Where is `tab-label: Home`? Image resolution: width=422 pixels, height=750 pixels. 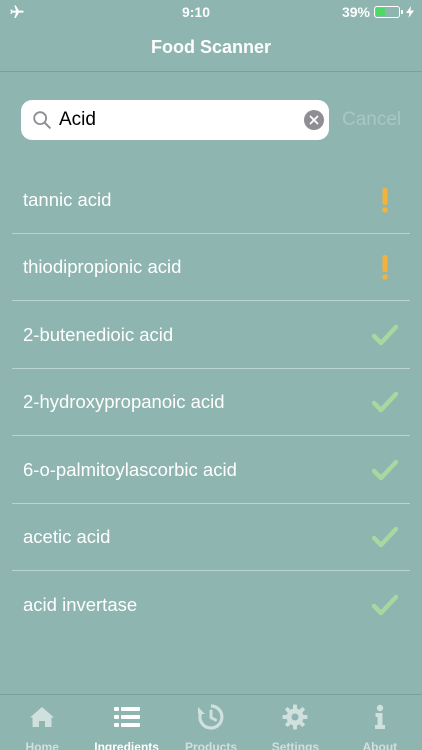
tab-label: Home is located at coordinates (42, 745).